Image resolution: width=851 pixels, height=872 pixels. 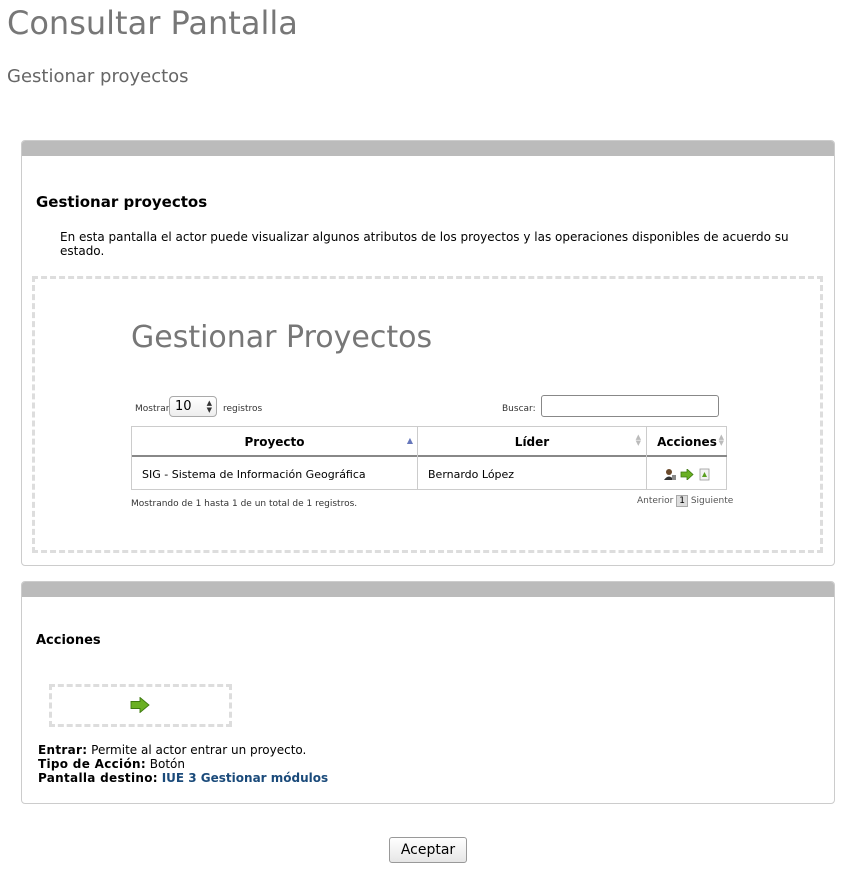 What do you see at coordinates (167, 764) in the screenshot?
I see `rule-tipo-value: Botón` at bounding box center [167, 764].